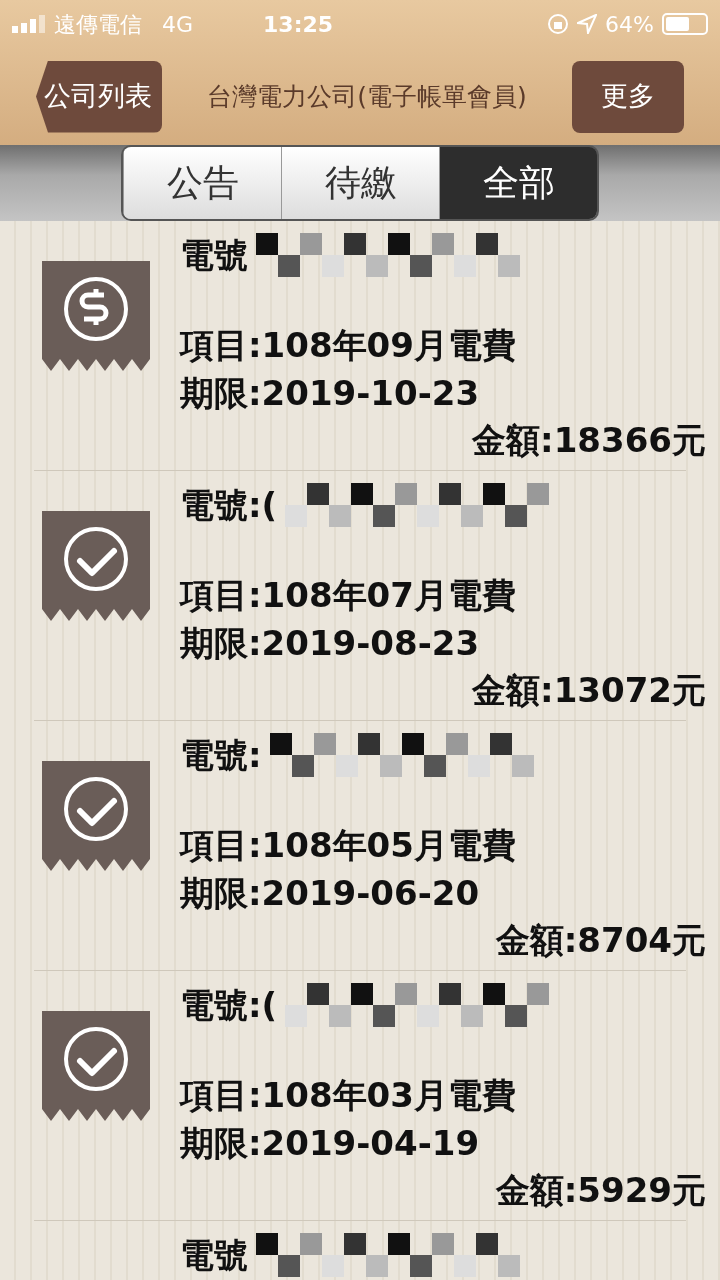  I want to click on more-button: 更多, so click(628, 96).